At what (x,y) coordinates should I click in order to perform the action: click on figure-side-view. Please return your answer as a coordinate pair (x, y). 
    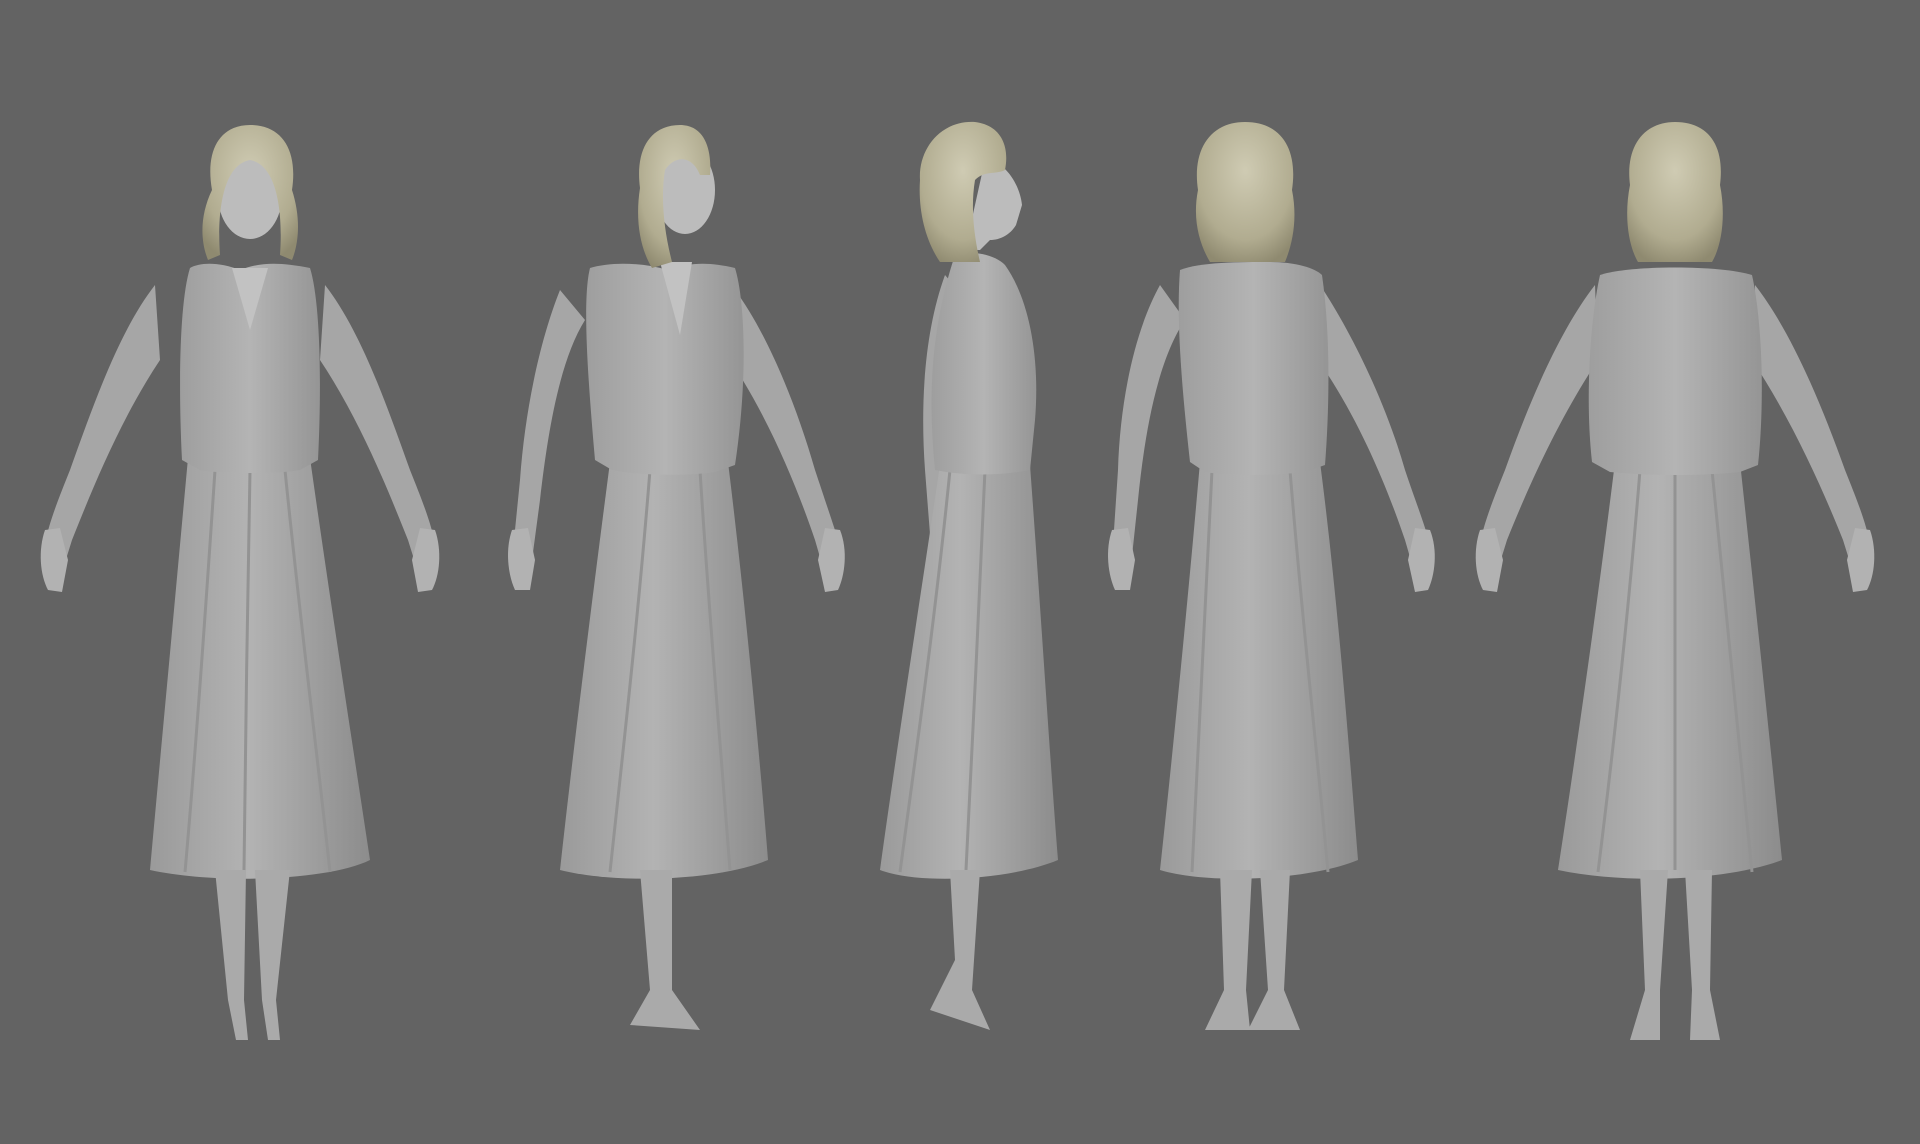
    Looking at the image, I should click on (969, 575).